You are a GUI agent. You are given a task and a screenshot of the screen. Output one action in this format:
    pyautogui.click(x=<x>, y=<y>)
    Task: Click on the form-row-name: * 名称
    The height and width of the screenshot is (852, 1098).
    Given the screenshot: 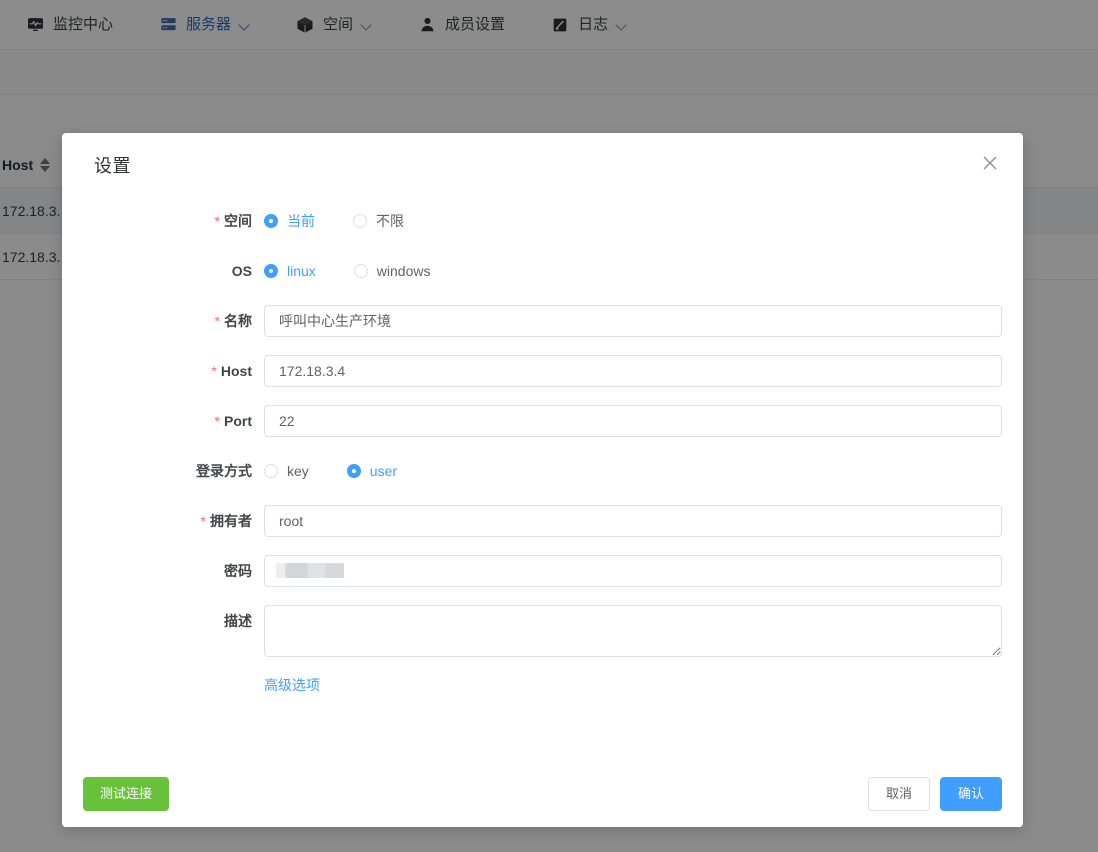 What is the action you would take?
    pyautogui.click(x=542, y=321)
    